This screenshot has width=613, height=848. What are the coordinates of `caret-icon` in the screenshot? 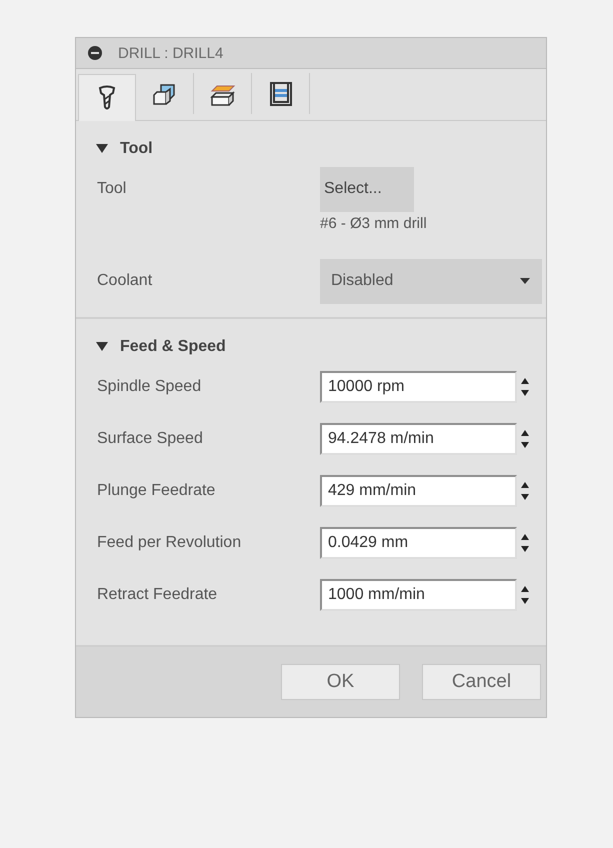 It's located at (525, 281).